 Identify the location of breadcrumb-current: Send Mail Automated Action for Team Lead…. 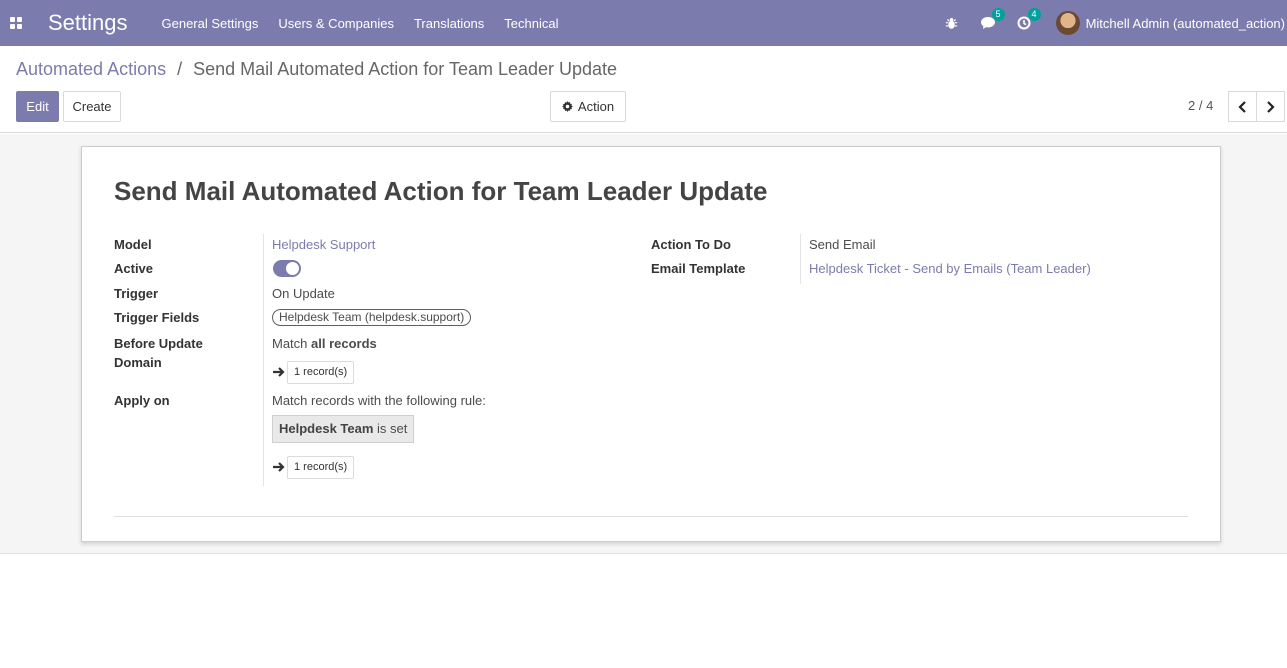
(405, 69).